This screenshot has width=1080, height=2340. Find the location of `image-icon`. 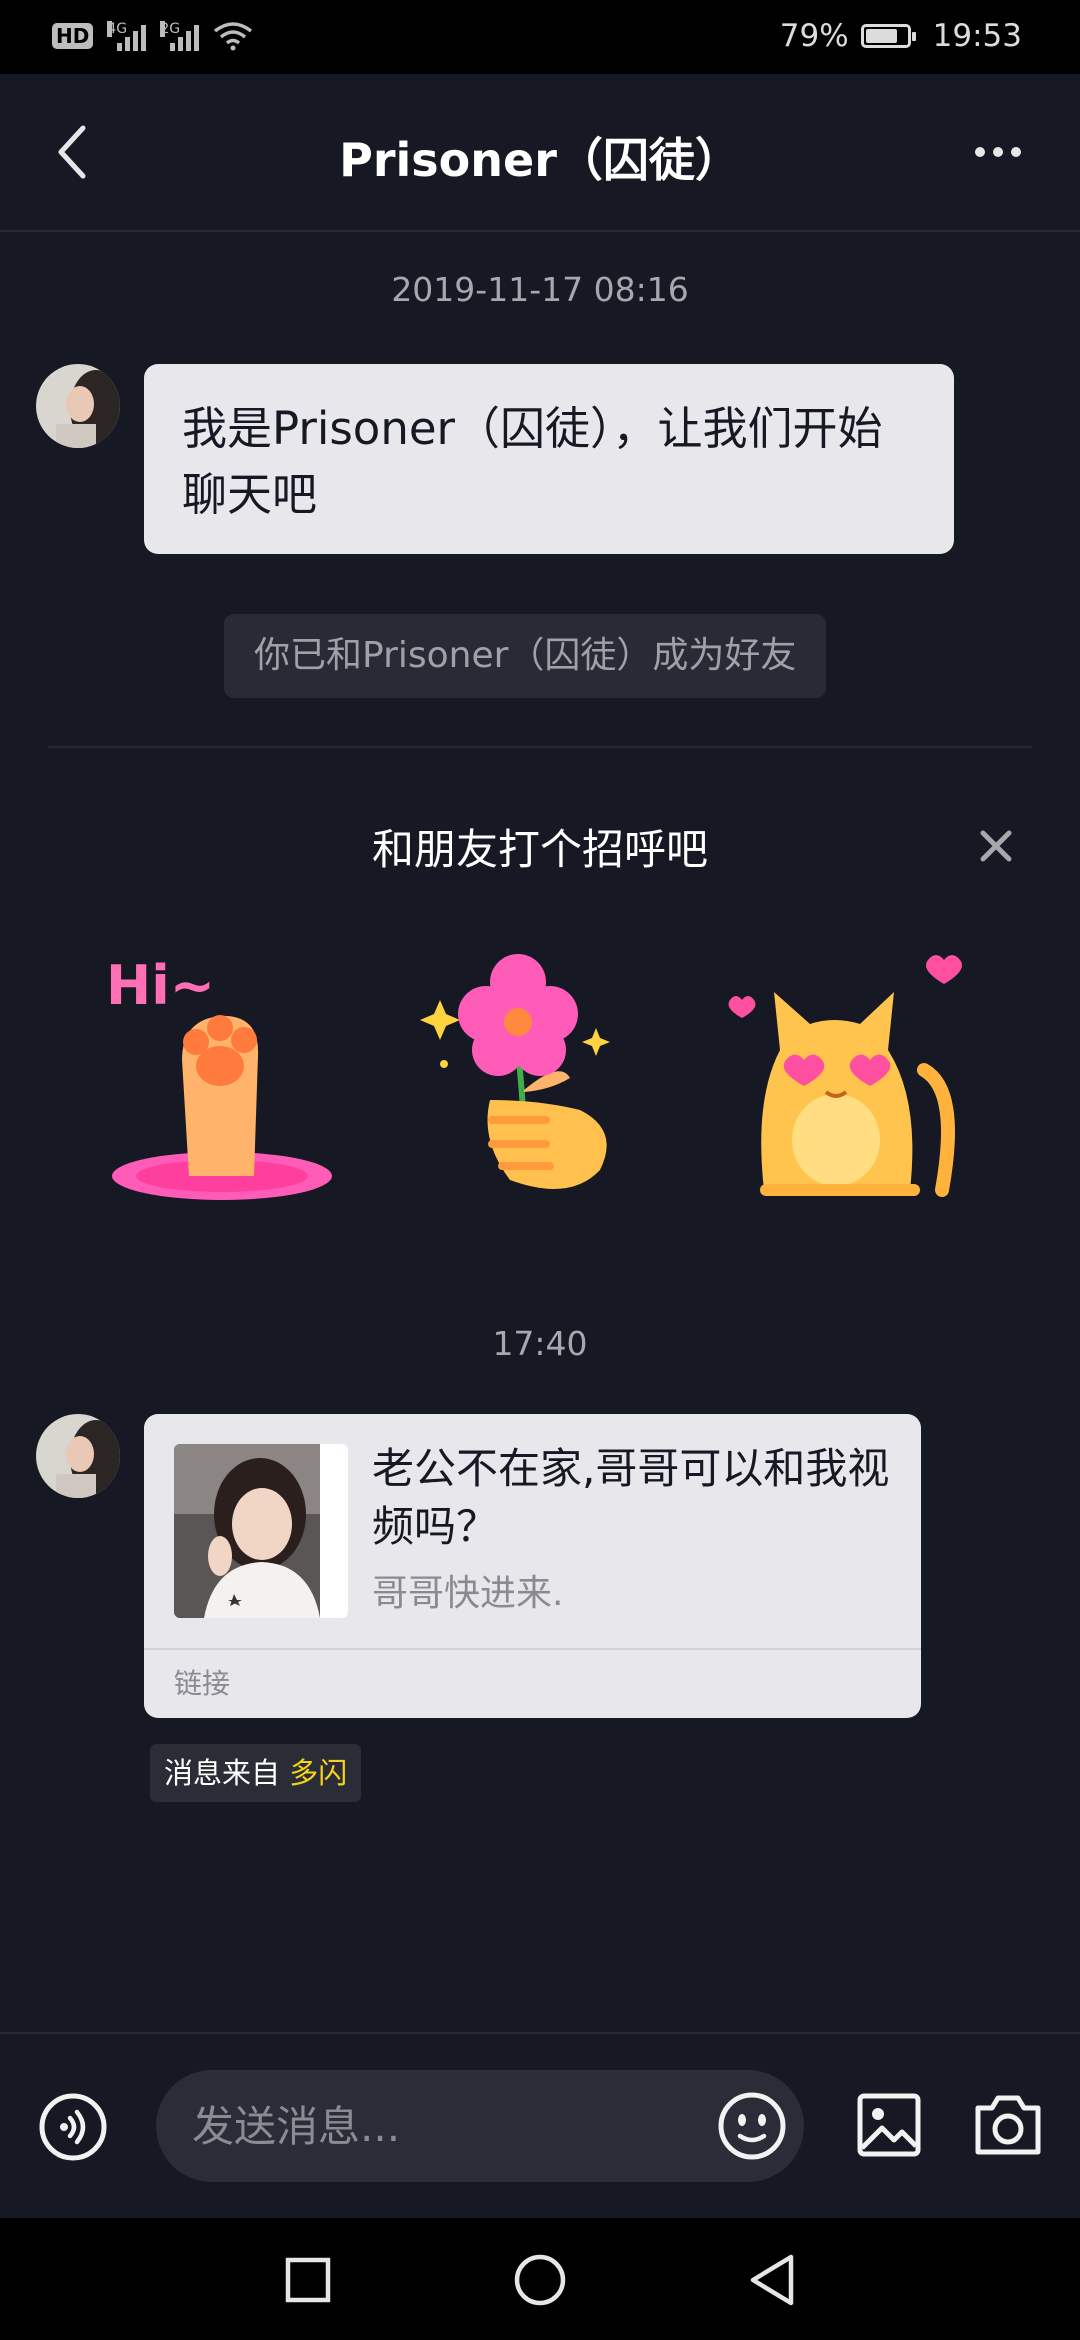

image-icon is located at coordinates (889, 2125).